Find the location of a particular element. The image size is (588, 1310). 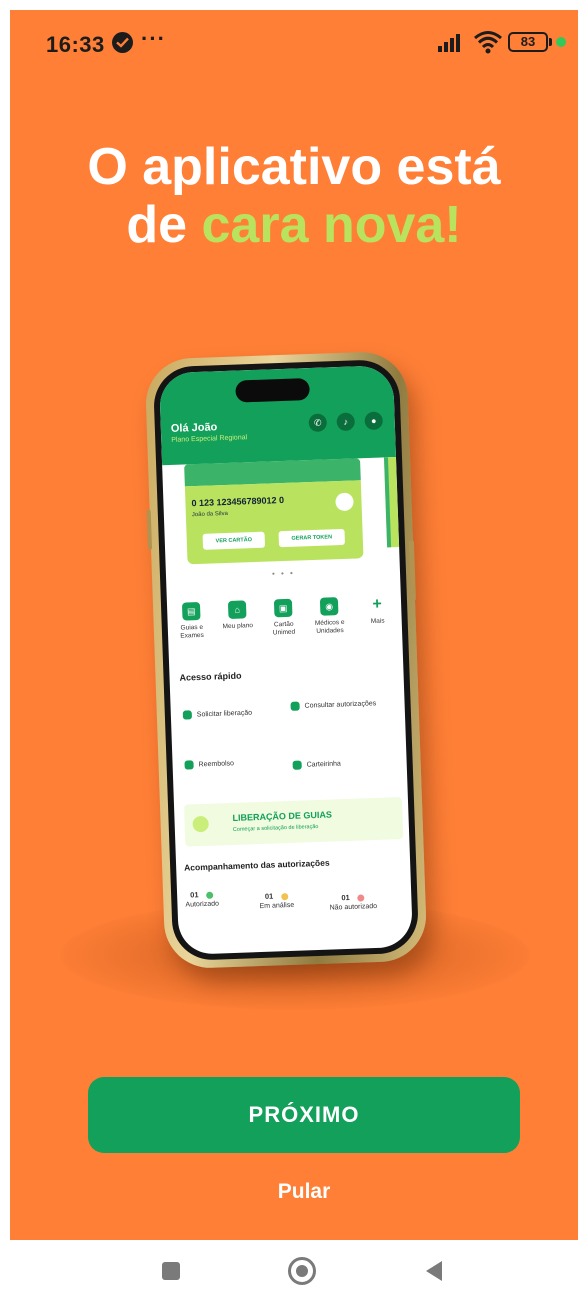

banner-icon is located at coordinates (200, 824).